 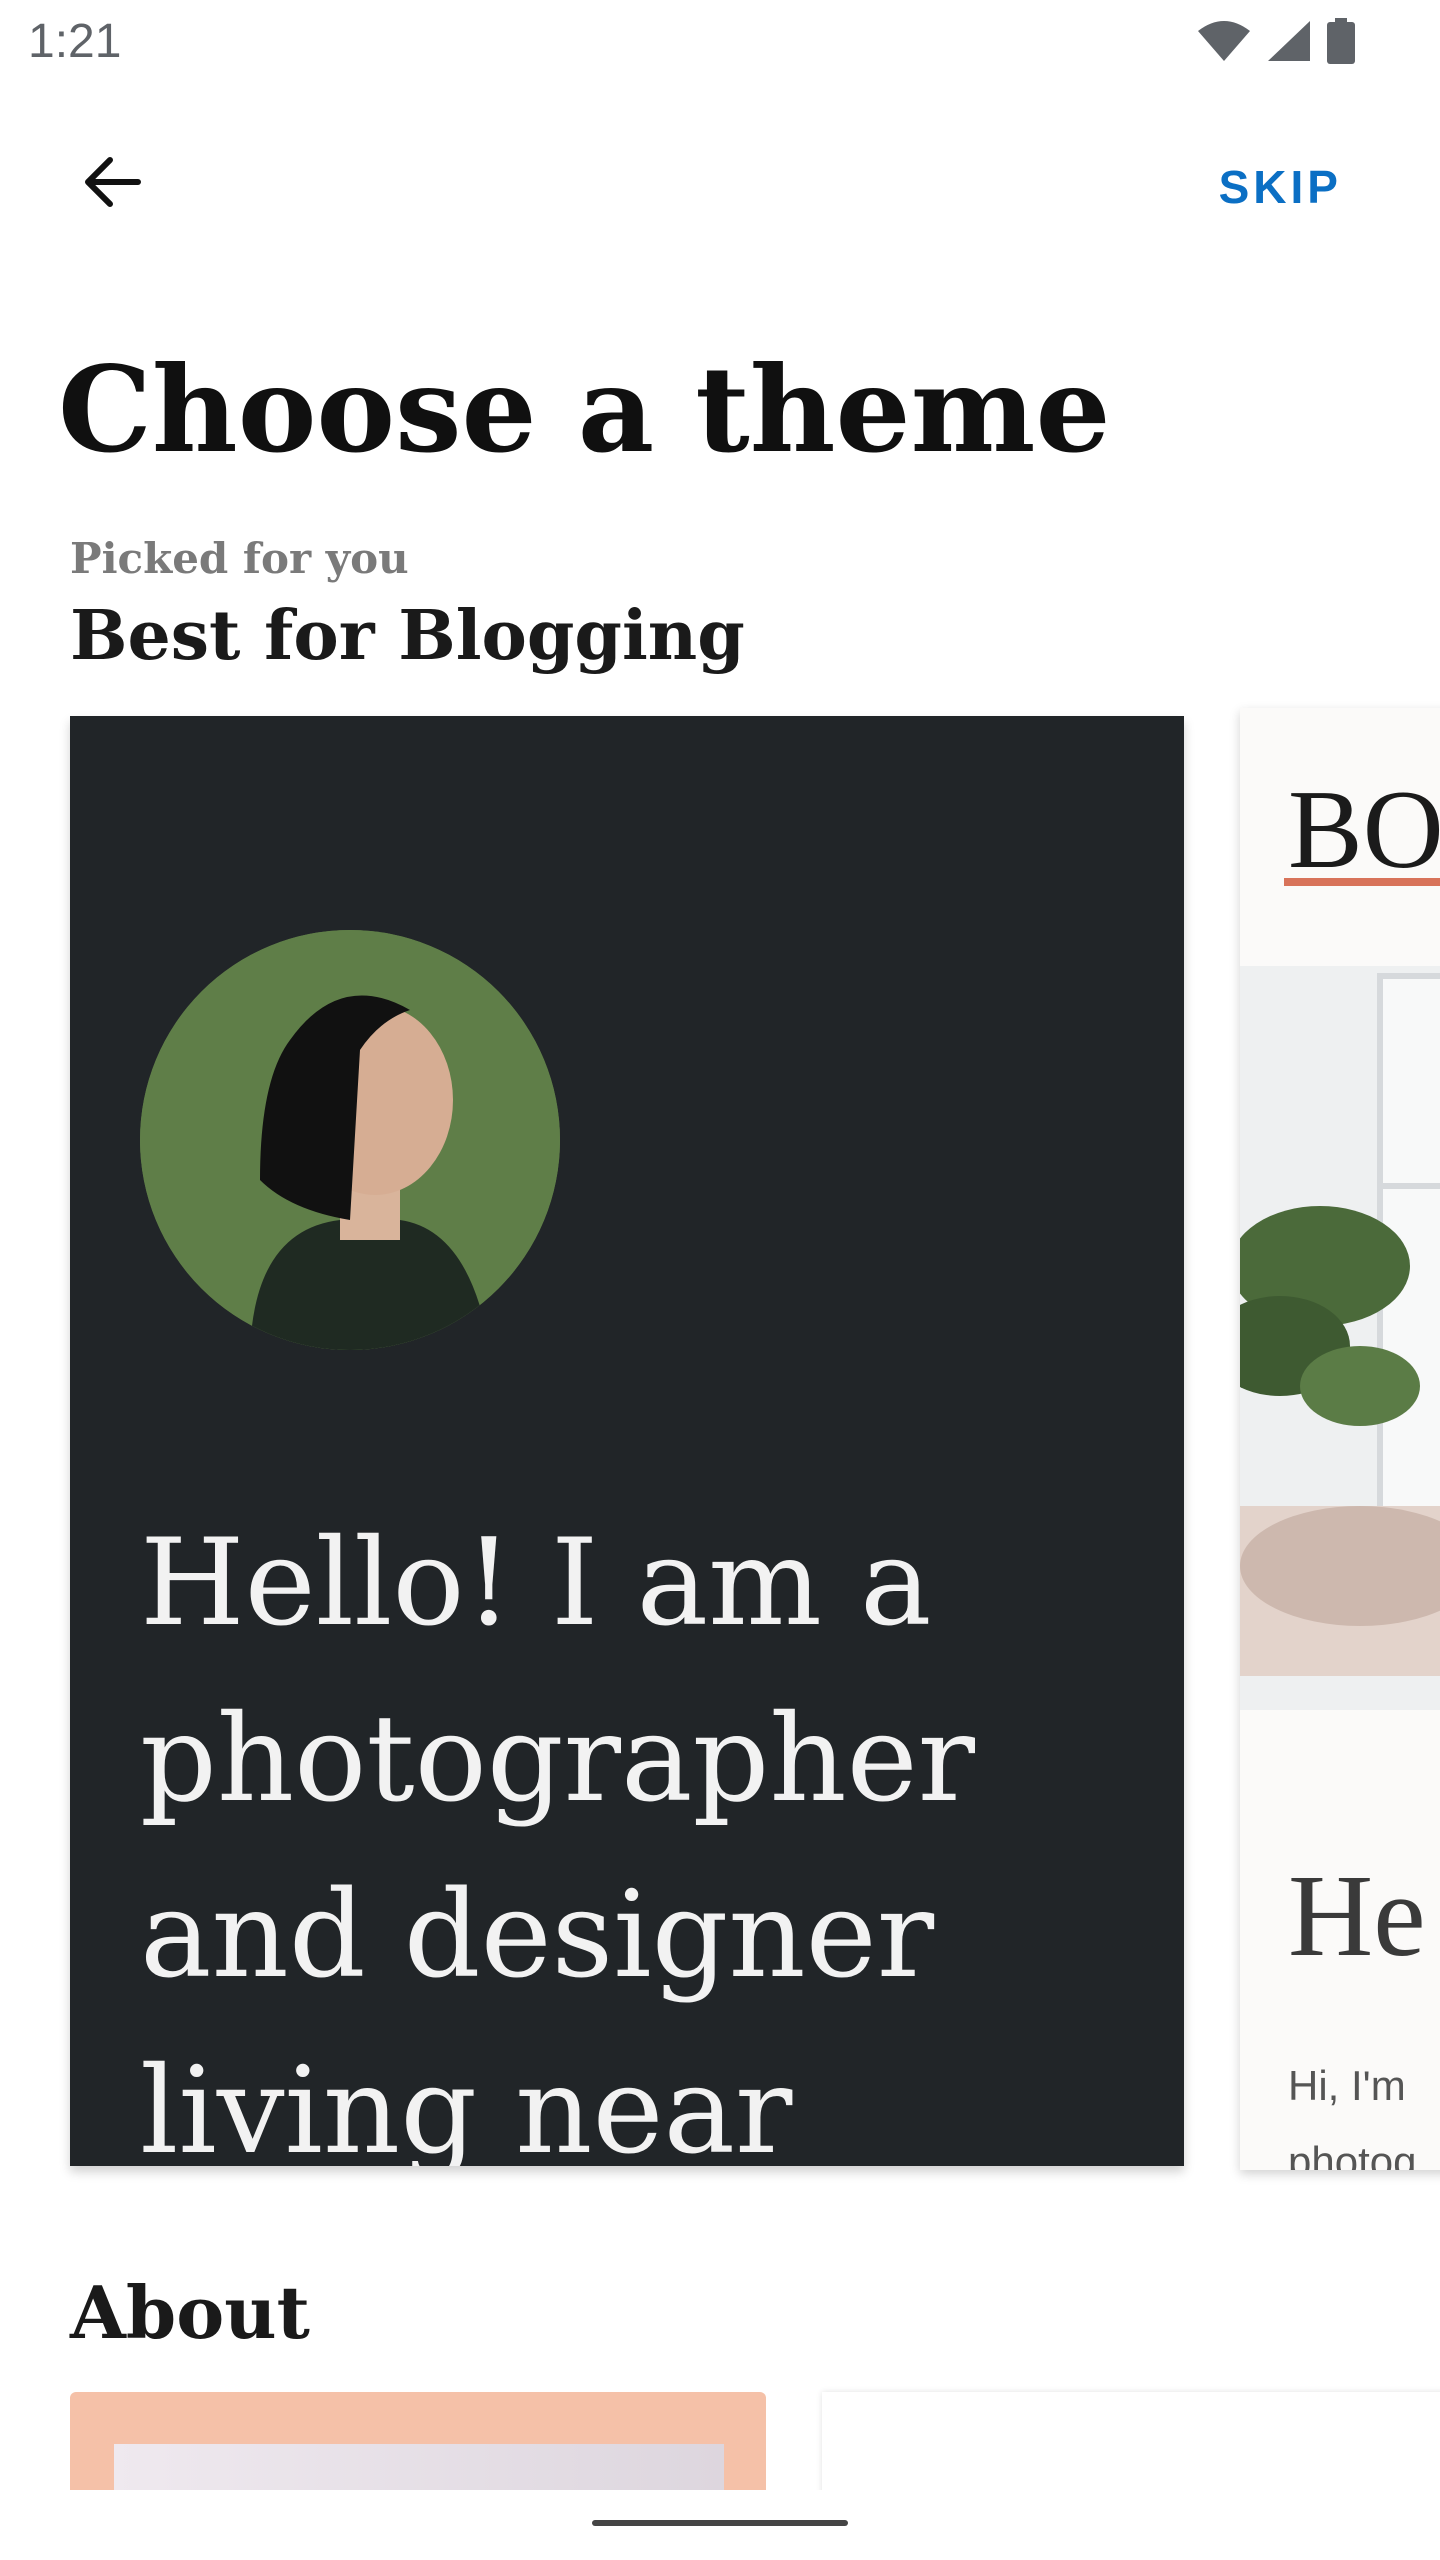 I want to click on battery-icon, so click(x=1341, y=41).